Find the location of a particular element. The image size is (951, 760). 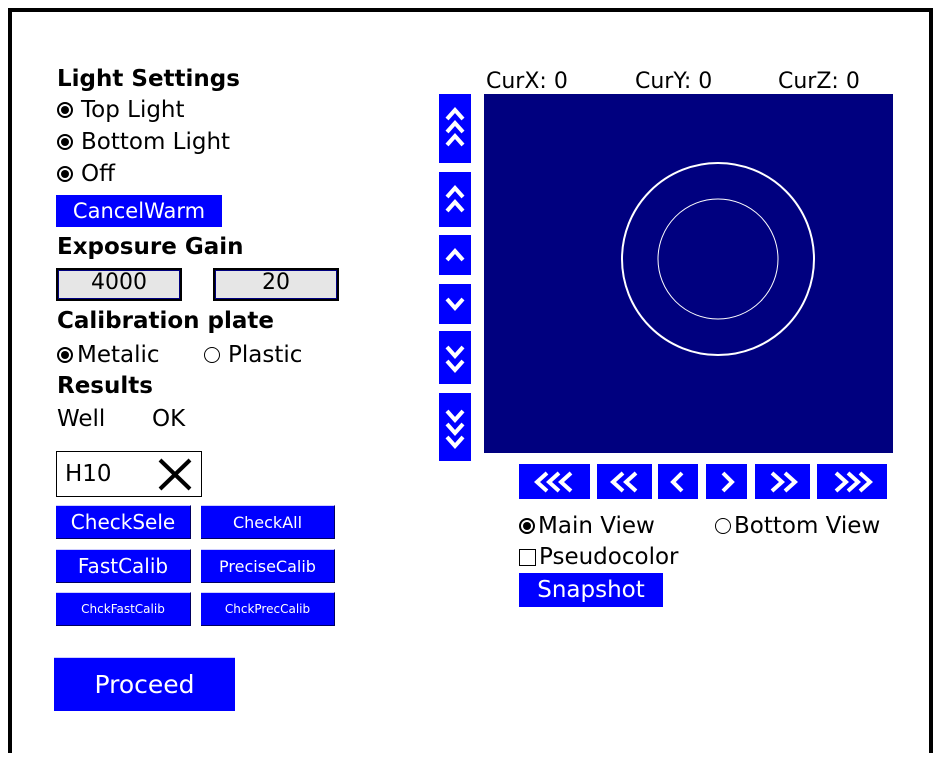

radio-bottom-light: Bottom Light is located at coordinates (143, 142).